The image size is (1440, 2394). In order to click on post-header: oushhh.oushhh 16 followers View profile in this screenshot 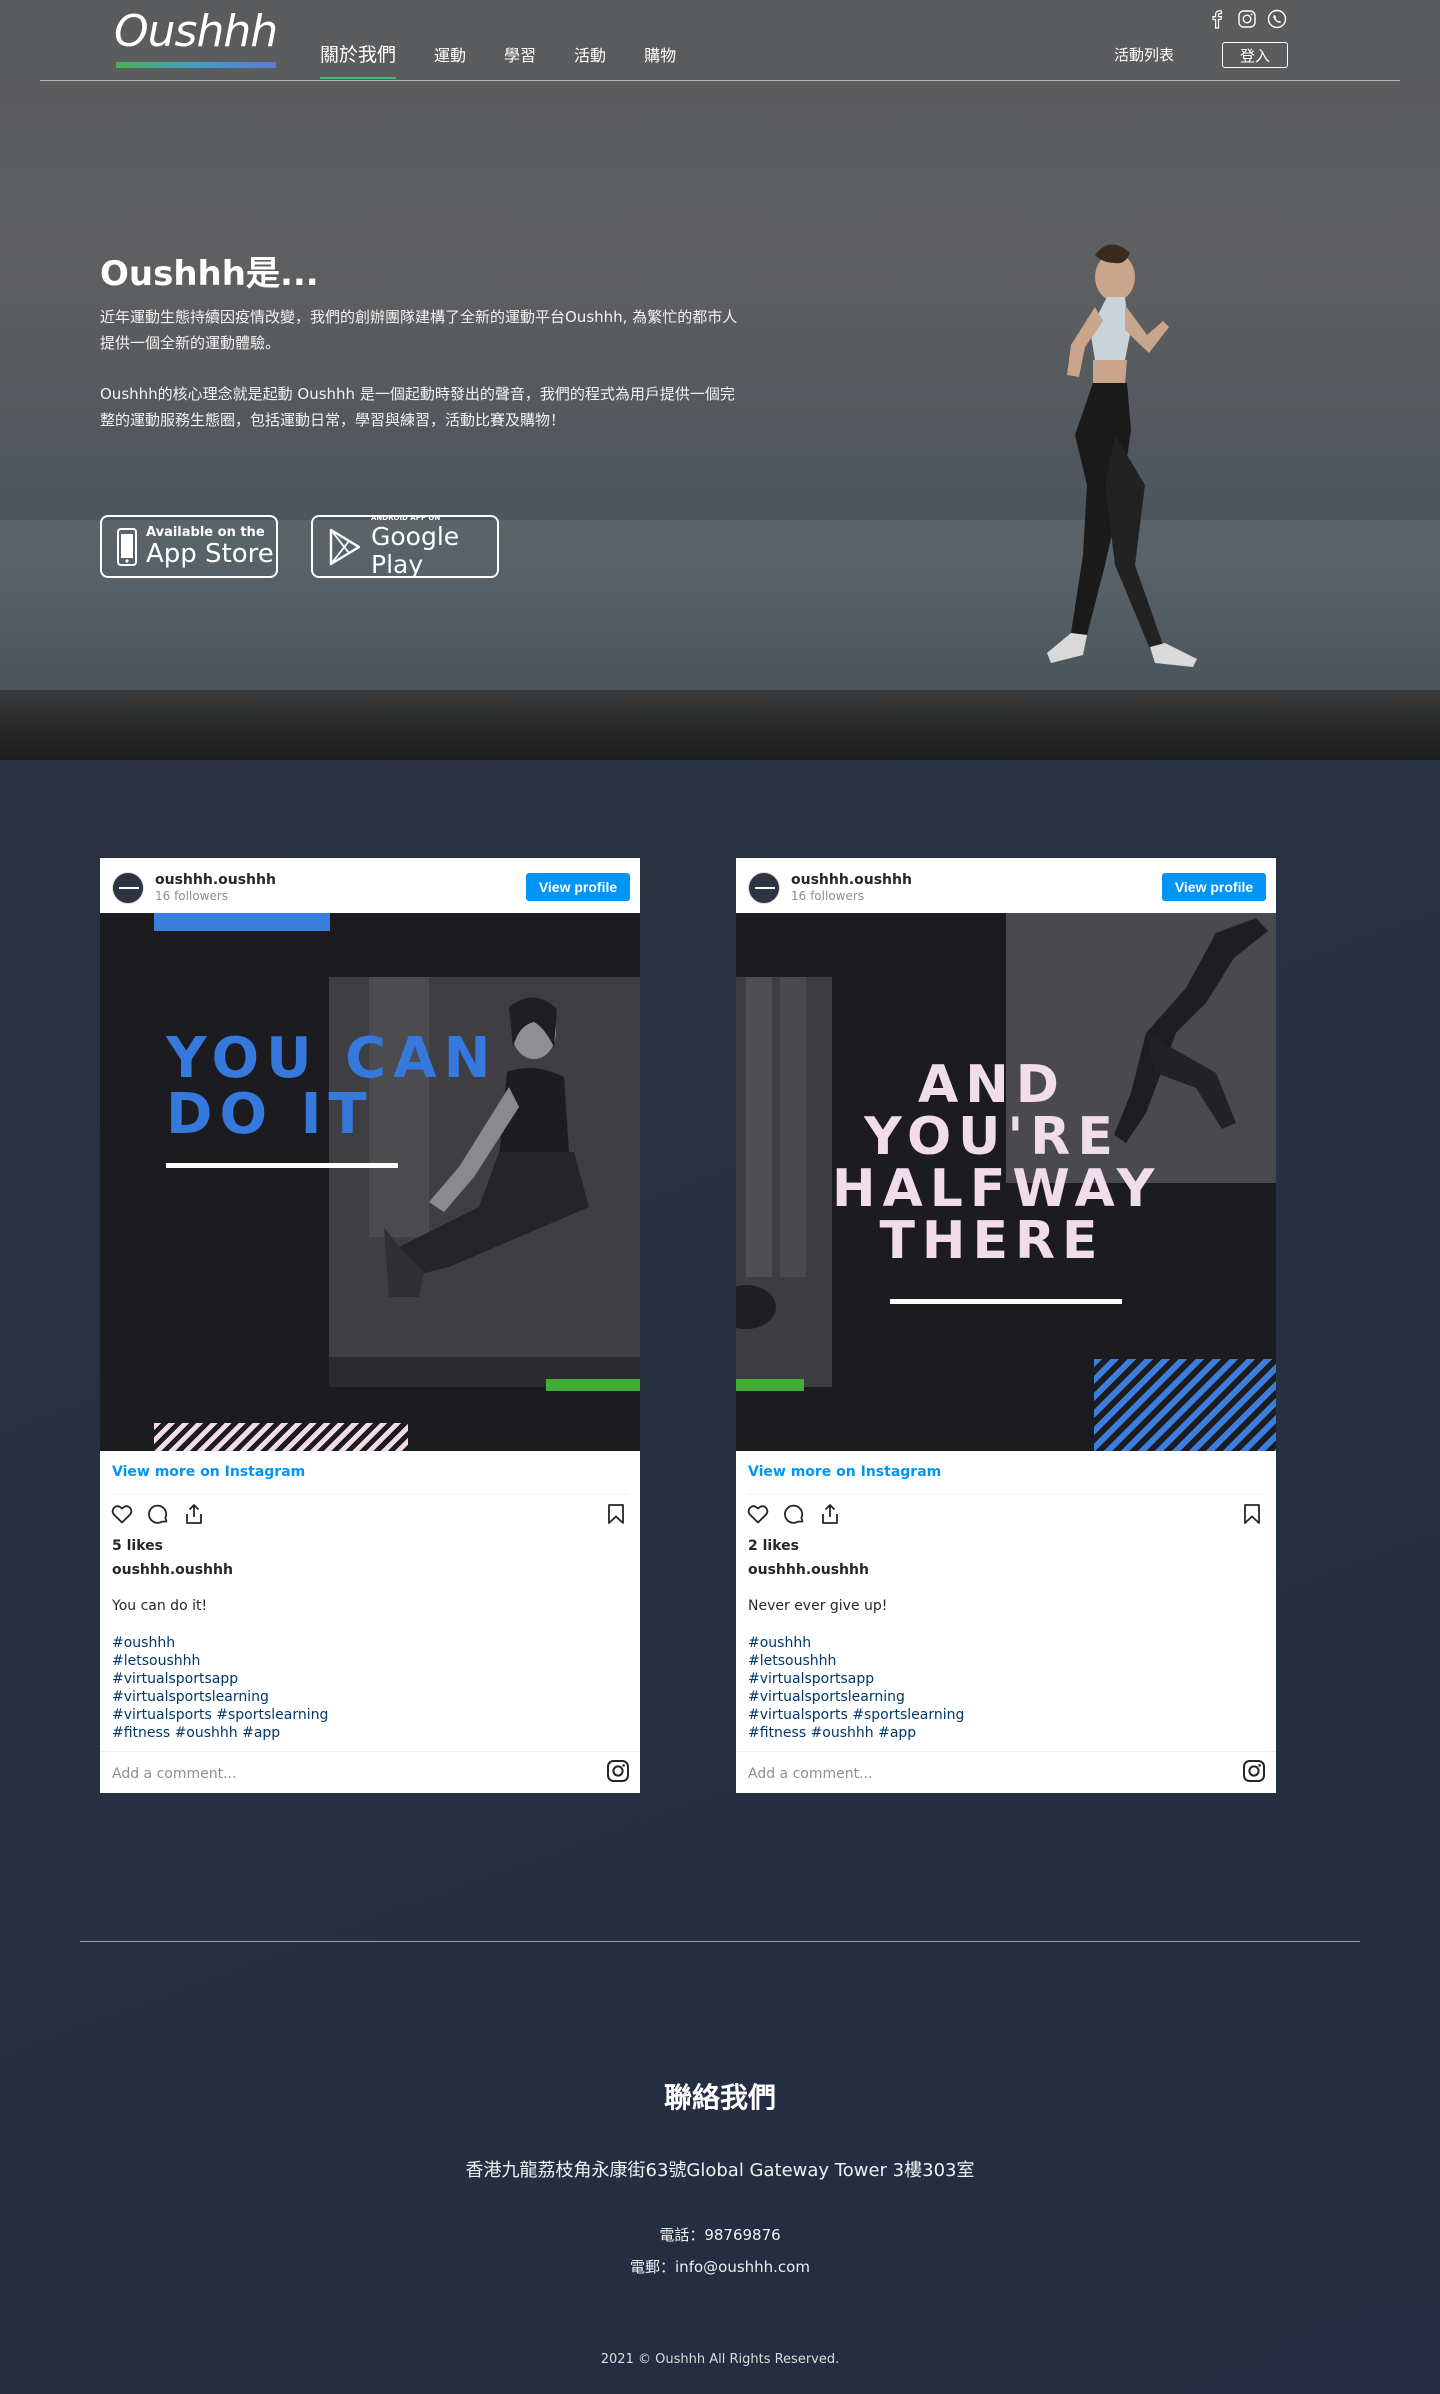, I will do `click(370, 885)`.